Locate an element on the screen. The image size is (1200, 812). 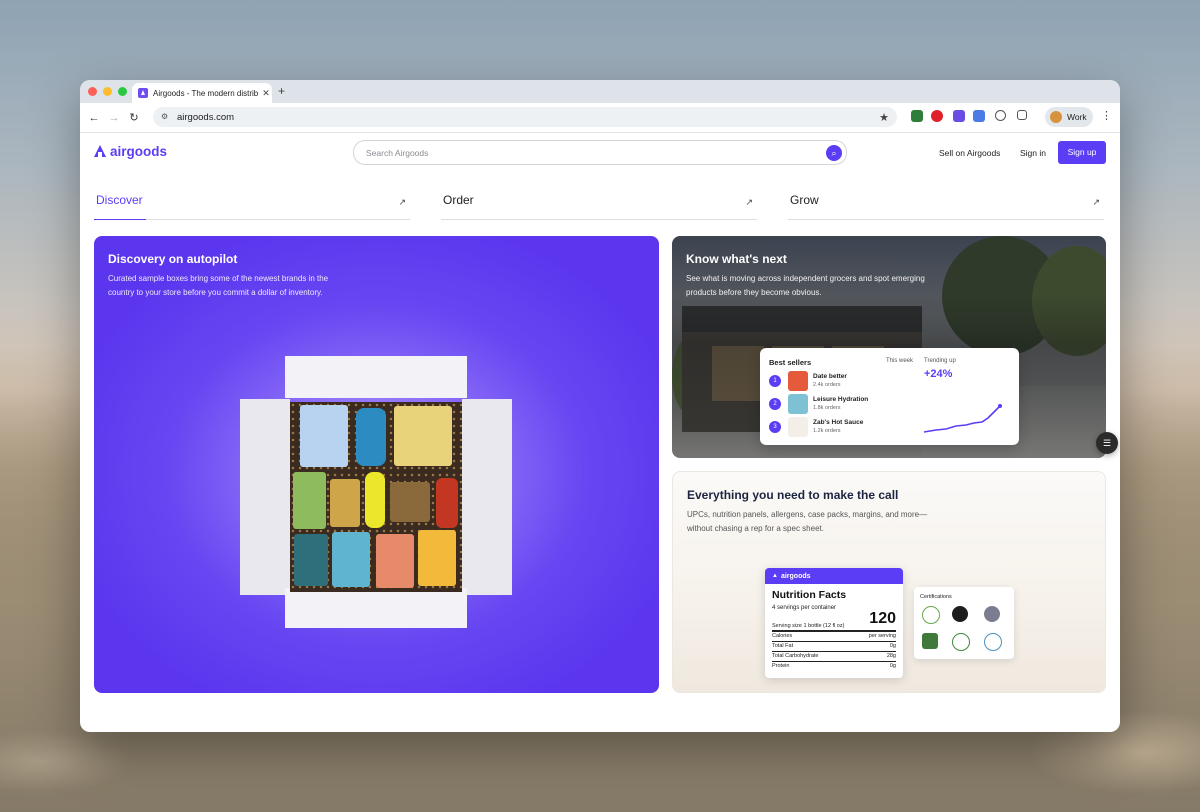
avatar is located at coordinates (1056, 117).